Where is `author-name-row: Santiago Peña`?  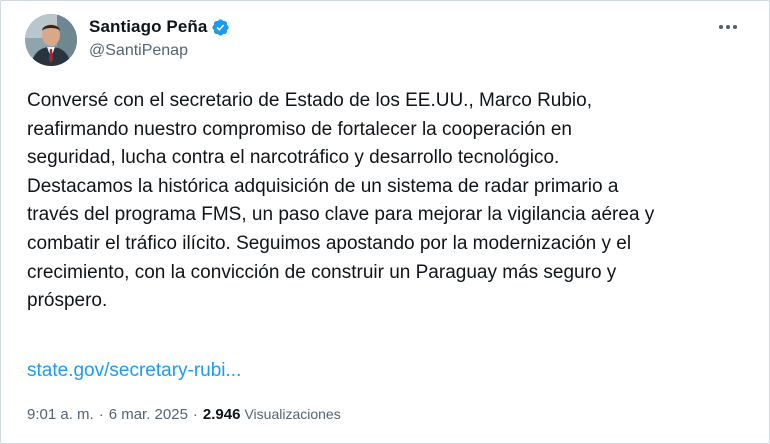 author-name-row: Santiago Peña is located at coordinates (159, 27).